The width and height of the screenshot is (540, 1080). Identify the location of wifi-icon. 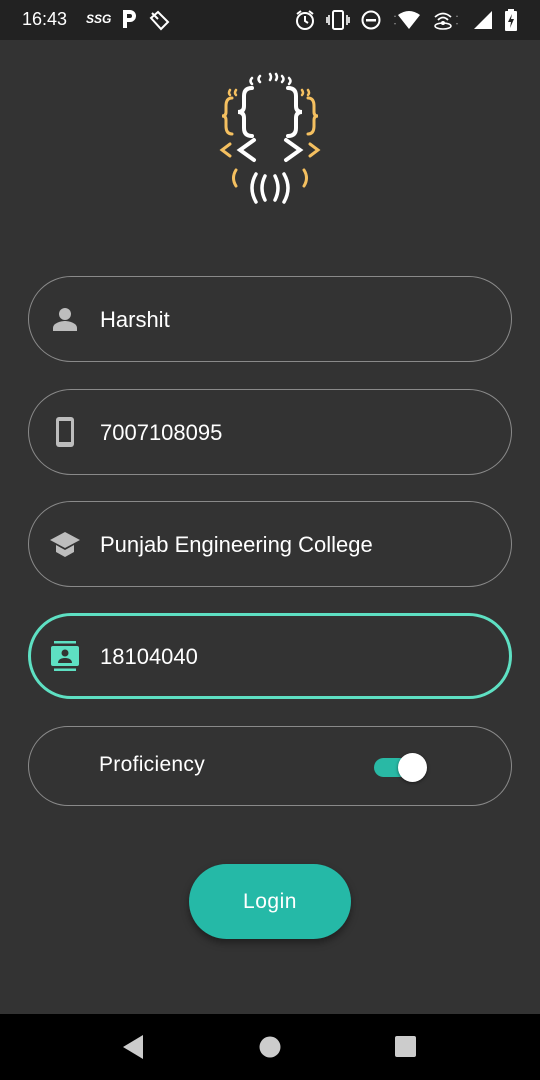
(407, 20).